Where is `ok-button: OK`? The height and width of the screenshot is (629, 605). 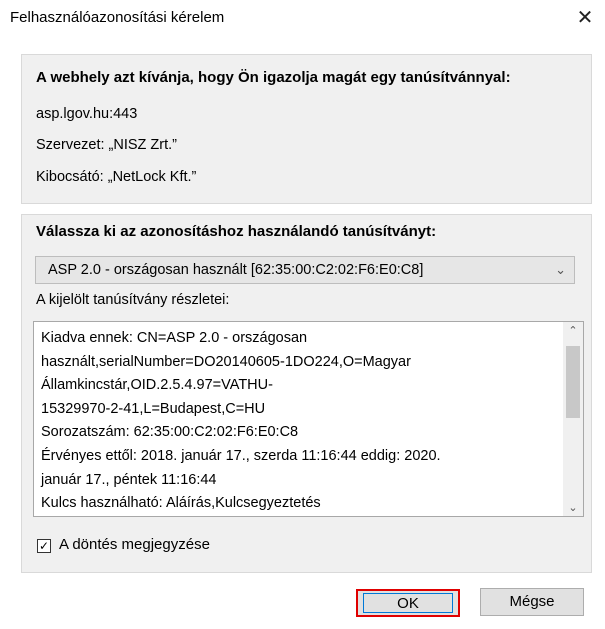 ok-button: OK is located at coordinates (408, 603).